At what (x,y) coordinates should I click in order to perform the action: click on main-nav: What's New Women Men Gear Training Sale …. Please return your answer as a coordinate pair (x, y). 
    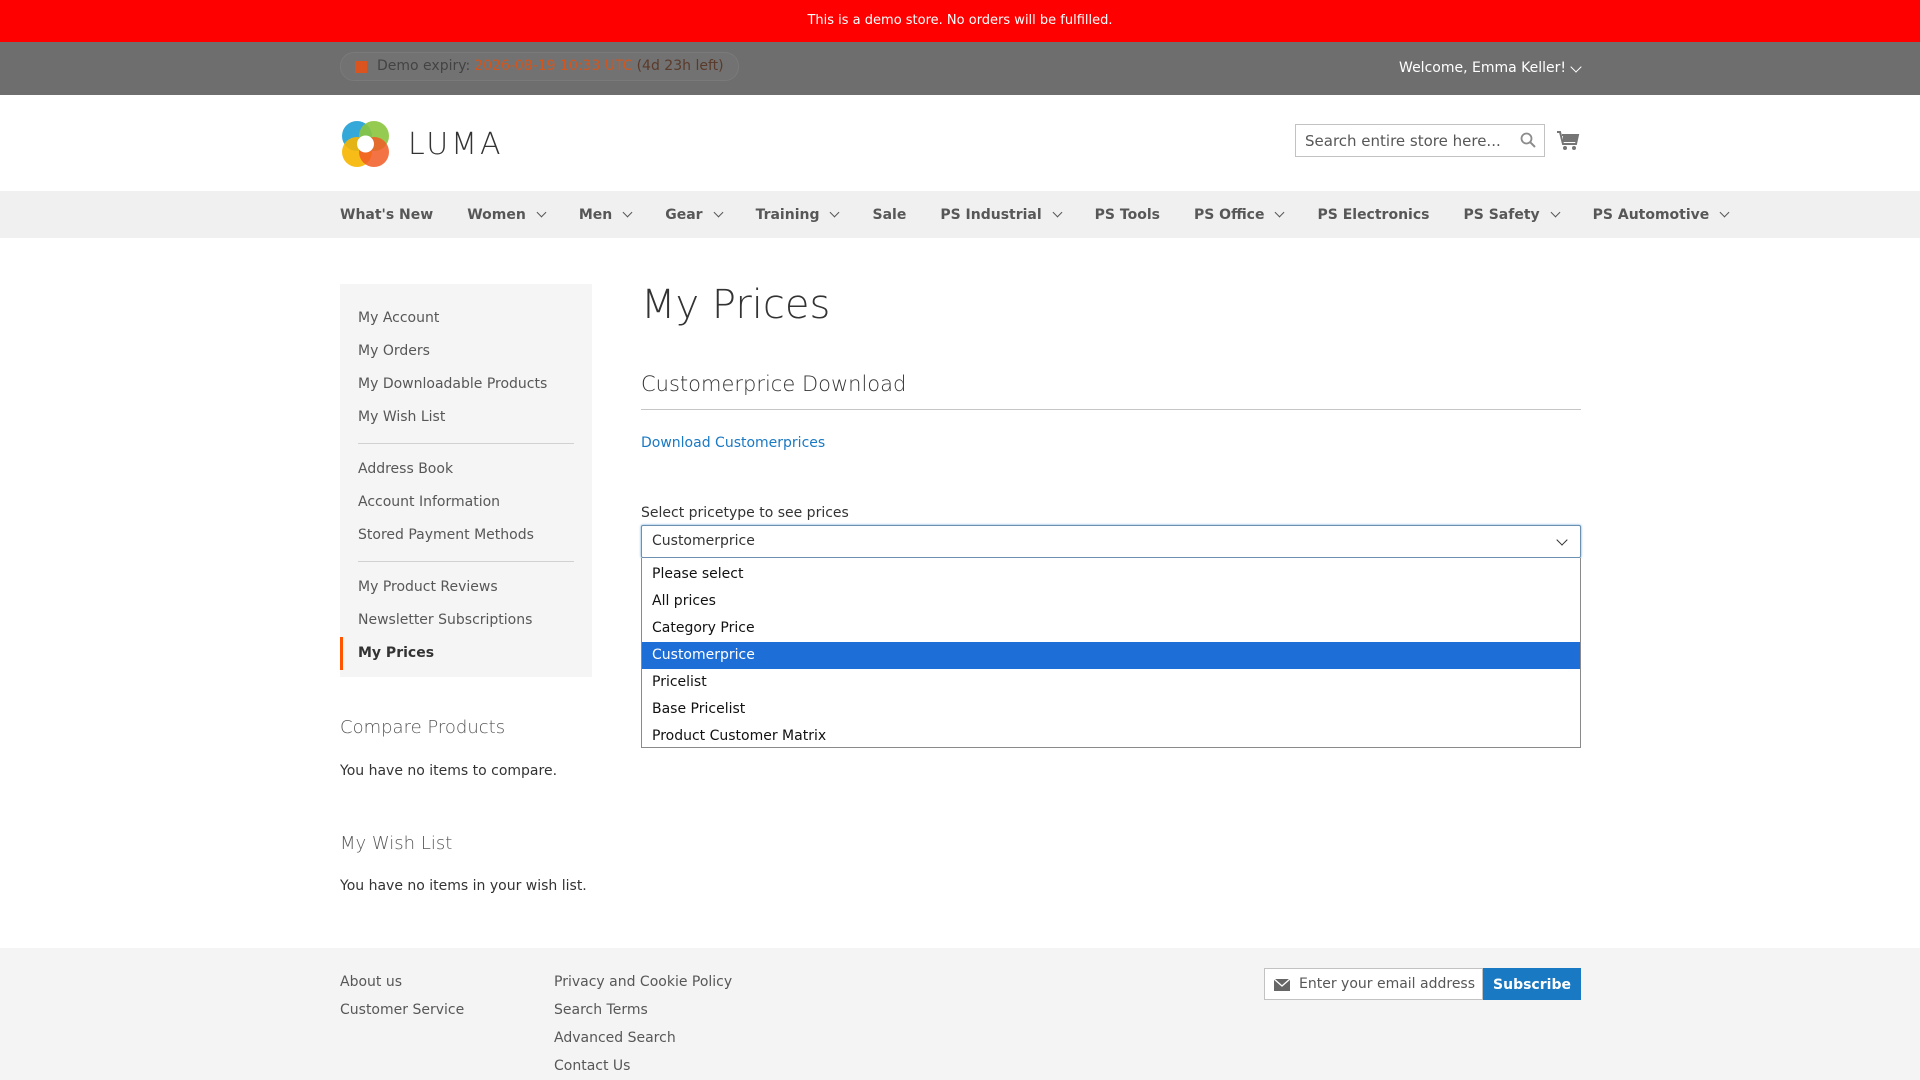
    Looking at the image, I should click on (960, 214).